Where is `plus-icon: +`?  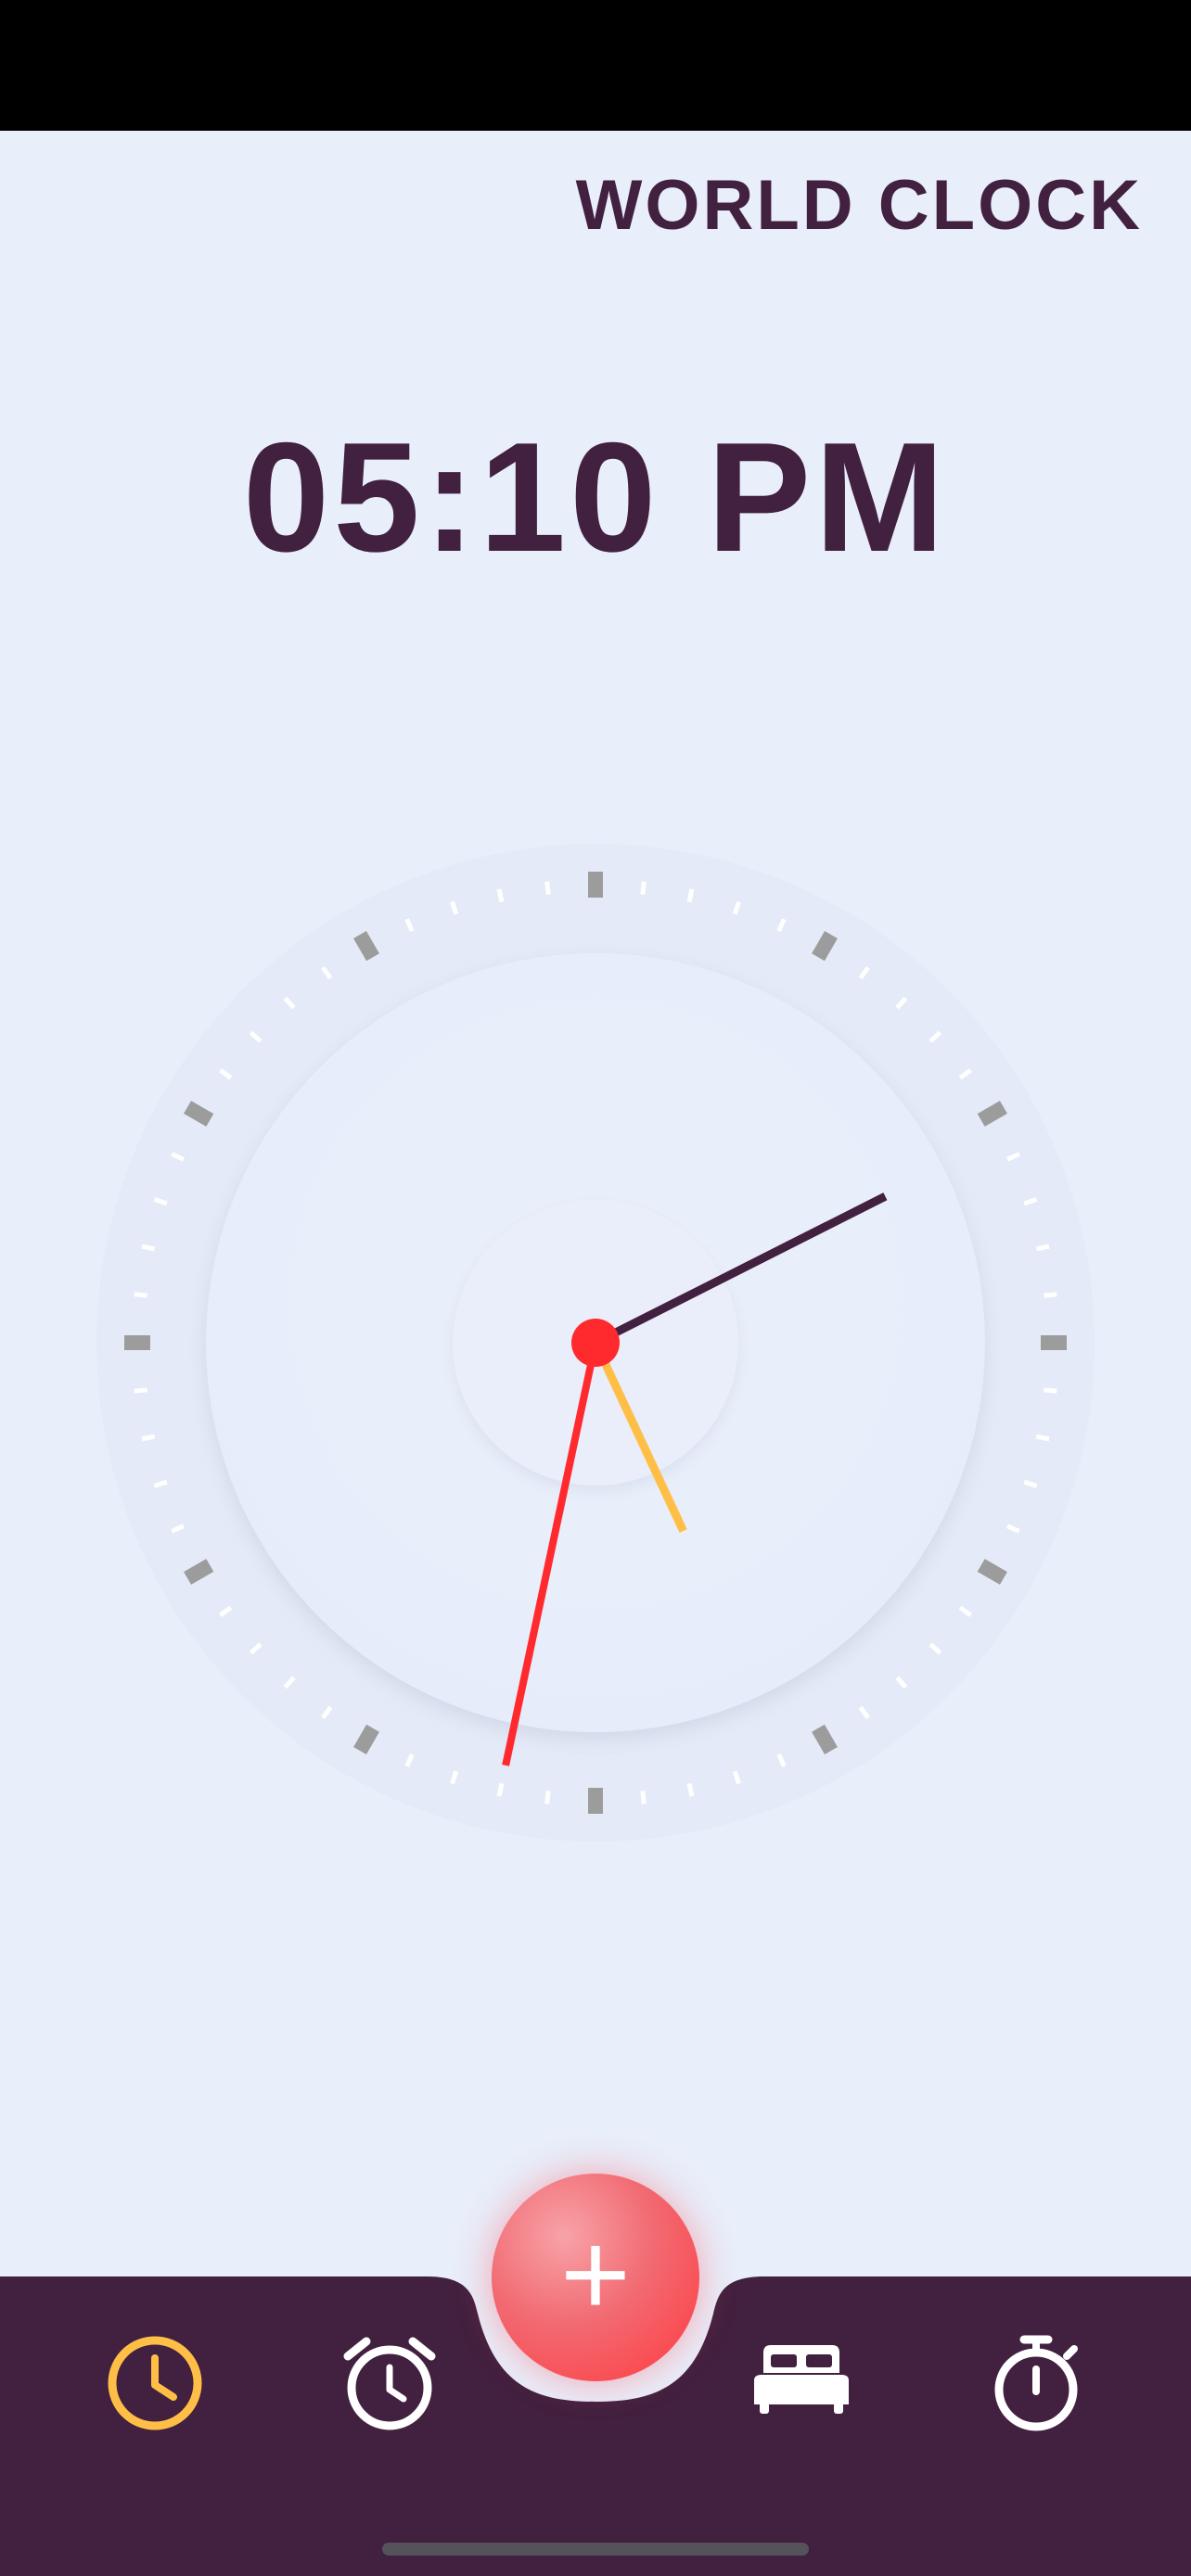 plus-icon: + is located at coordinates (595, 2273).